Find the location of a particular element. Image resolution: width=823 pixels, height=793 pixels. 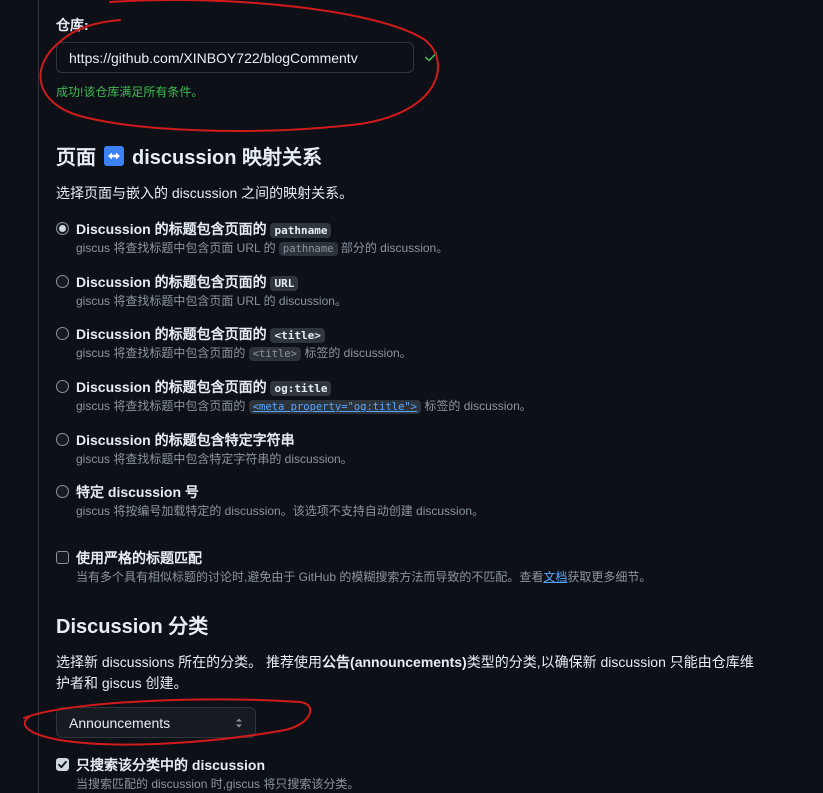

repository-input is located at coordinates (235, 57).